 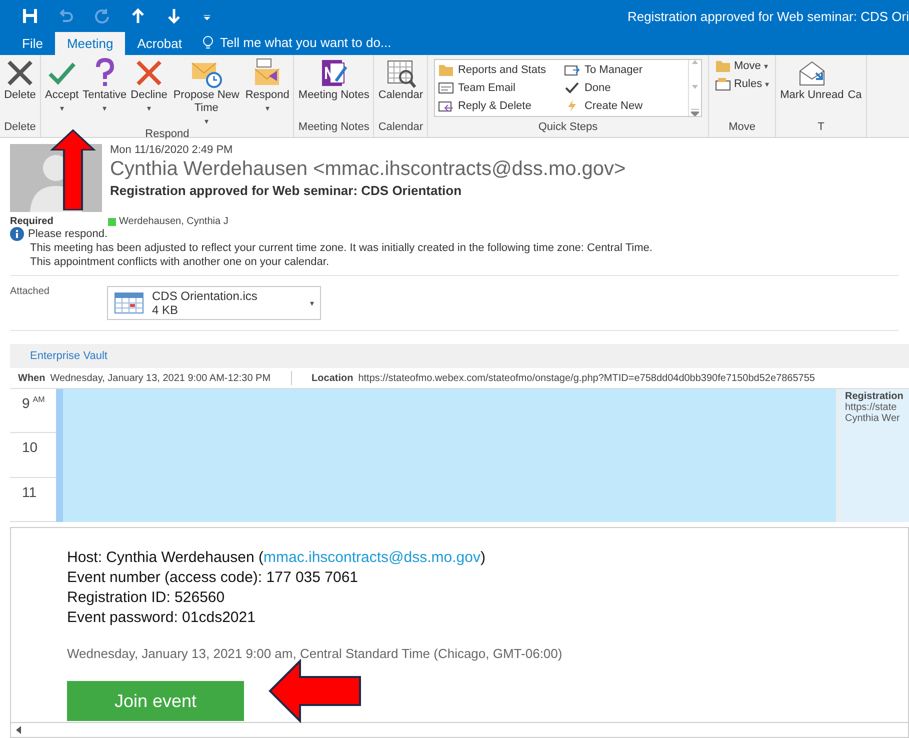 I want to click on calendar-file-icon, so click(x=129, y=303).